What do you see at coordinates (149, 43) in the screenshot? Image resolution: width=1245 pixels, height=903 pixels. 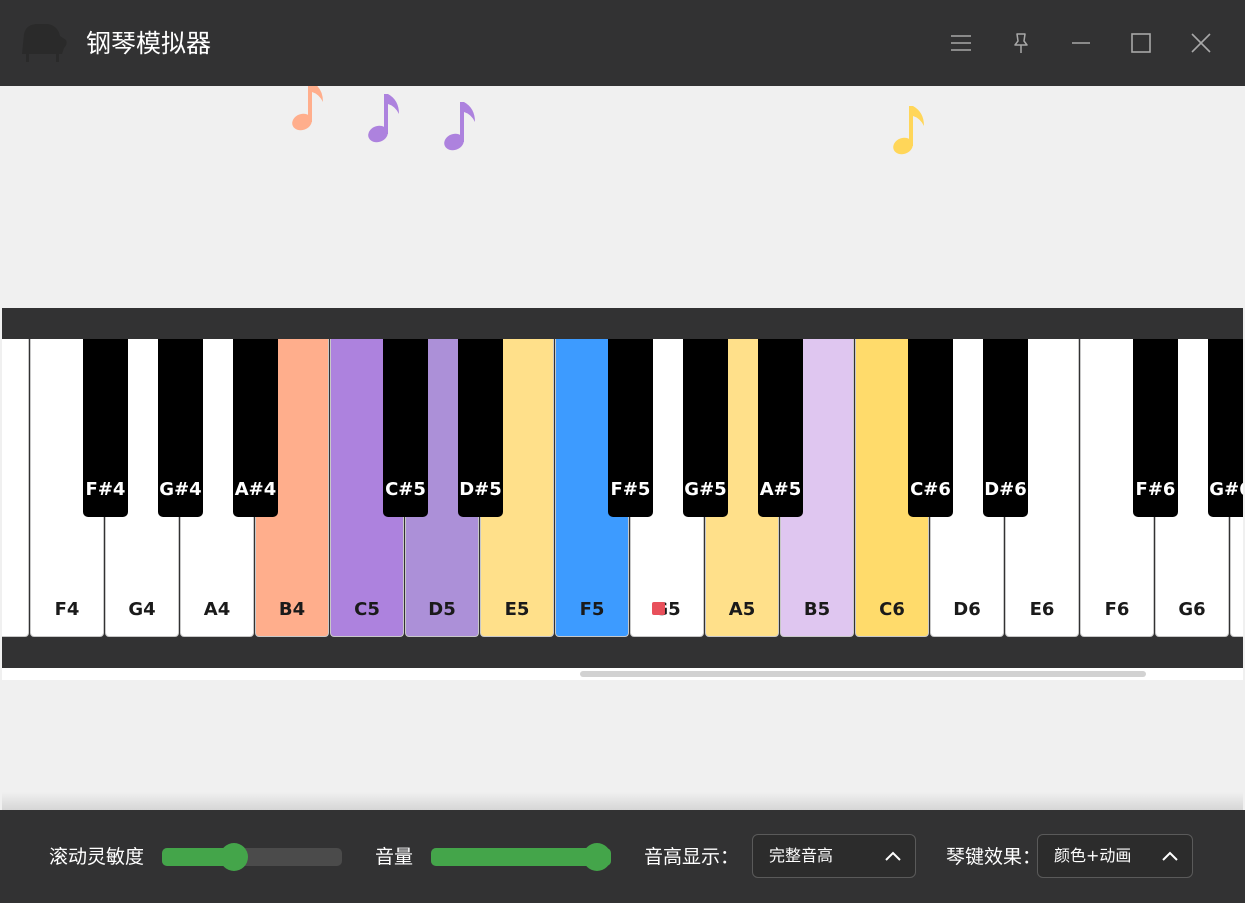 I see `app-title: 钢琴模拟器` at bounding box center [149, 43].